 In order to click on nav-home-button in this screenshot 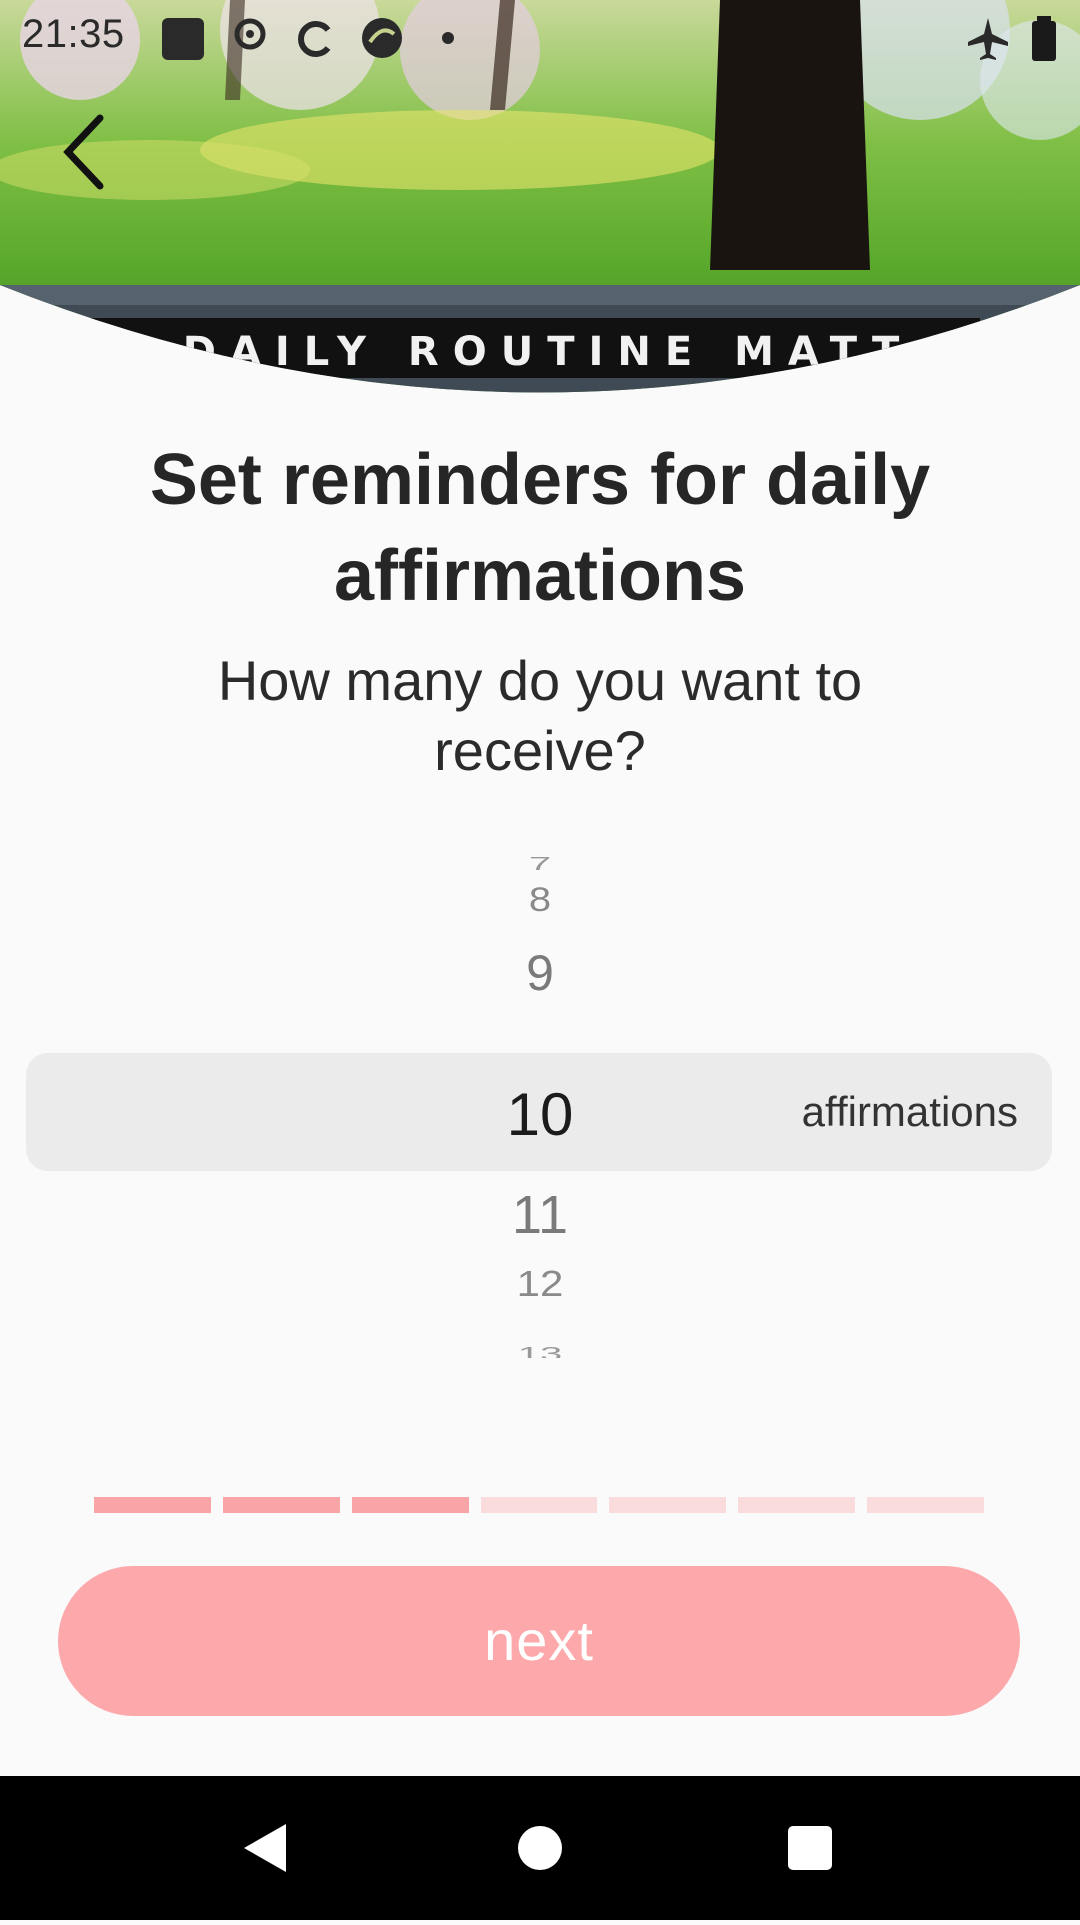, I will do `click(540, 1848)`.